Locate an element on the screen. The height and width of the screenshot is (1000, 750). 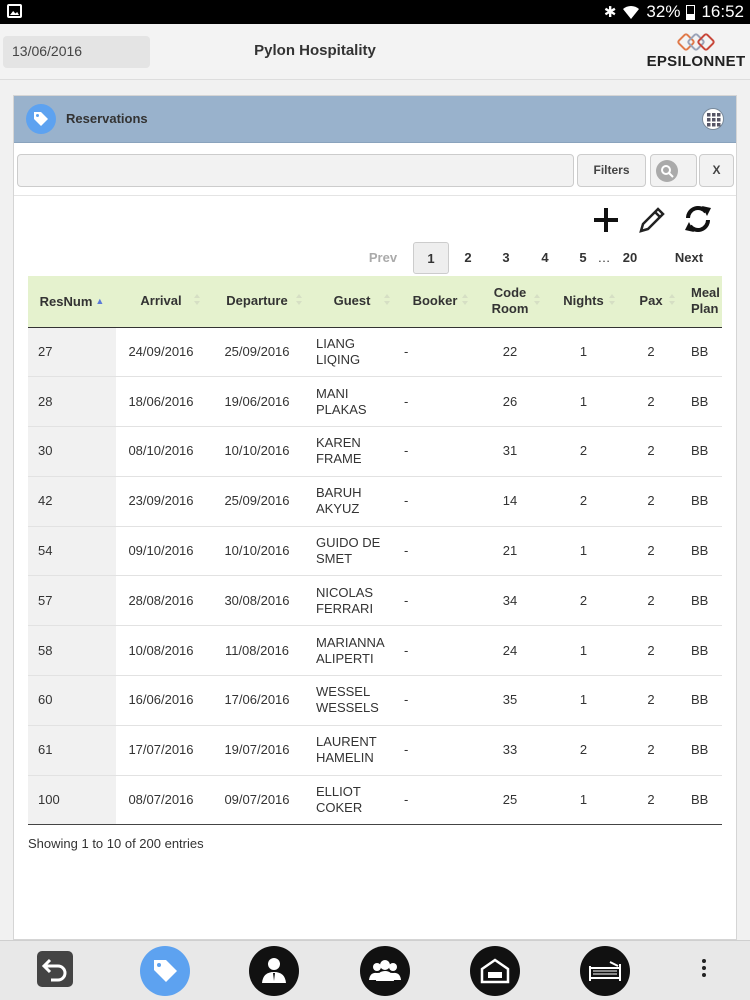
pagination-page-1: 1 is located at coordinates (431, 258).